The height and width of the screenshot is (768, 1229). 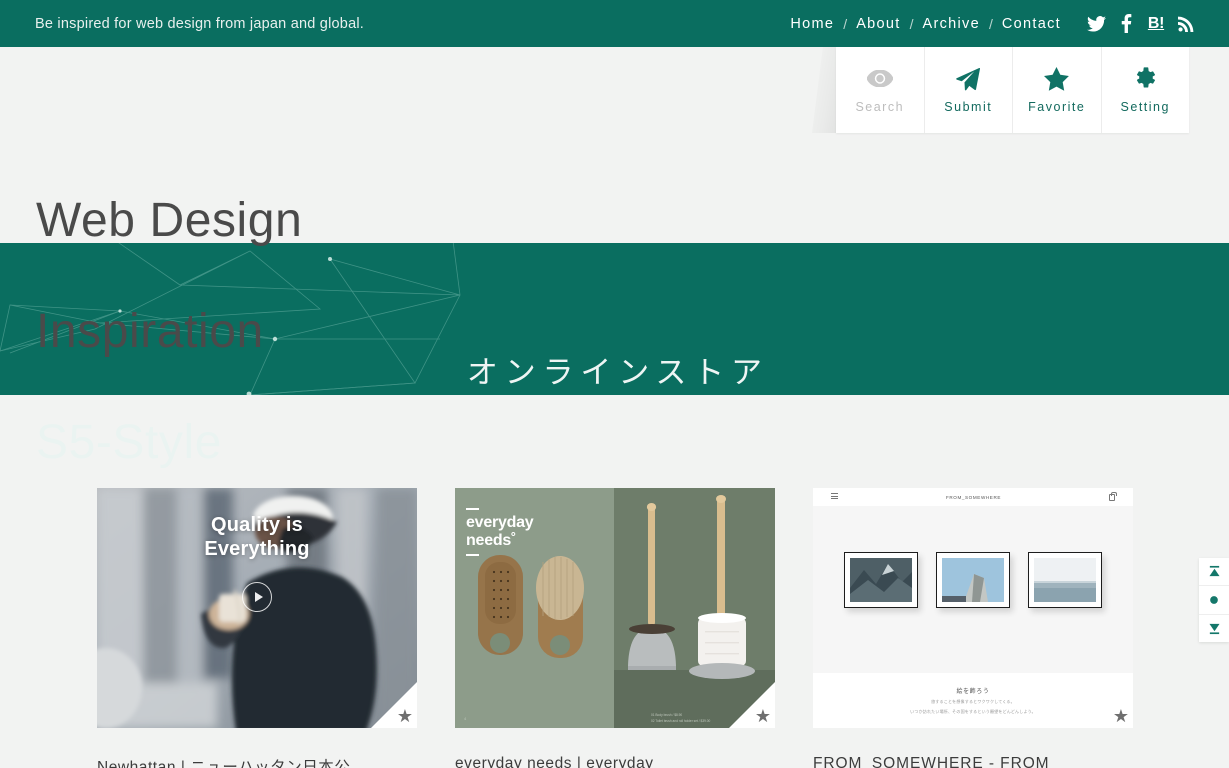 I want to click on svg-text: 01 Body brush / $8.90, so click(x=666, y=715).